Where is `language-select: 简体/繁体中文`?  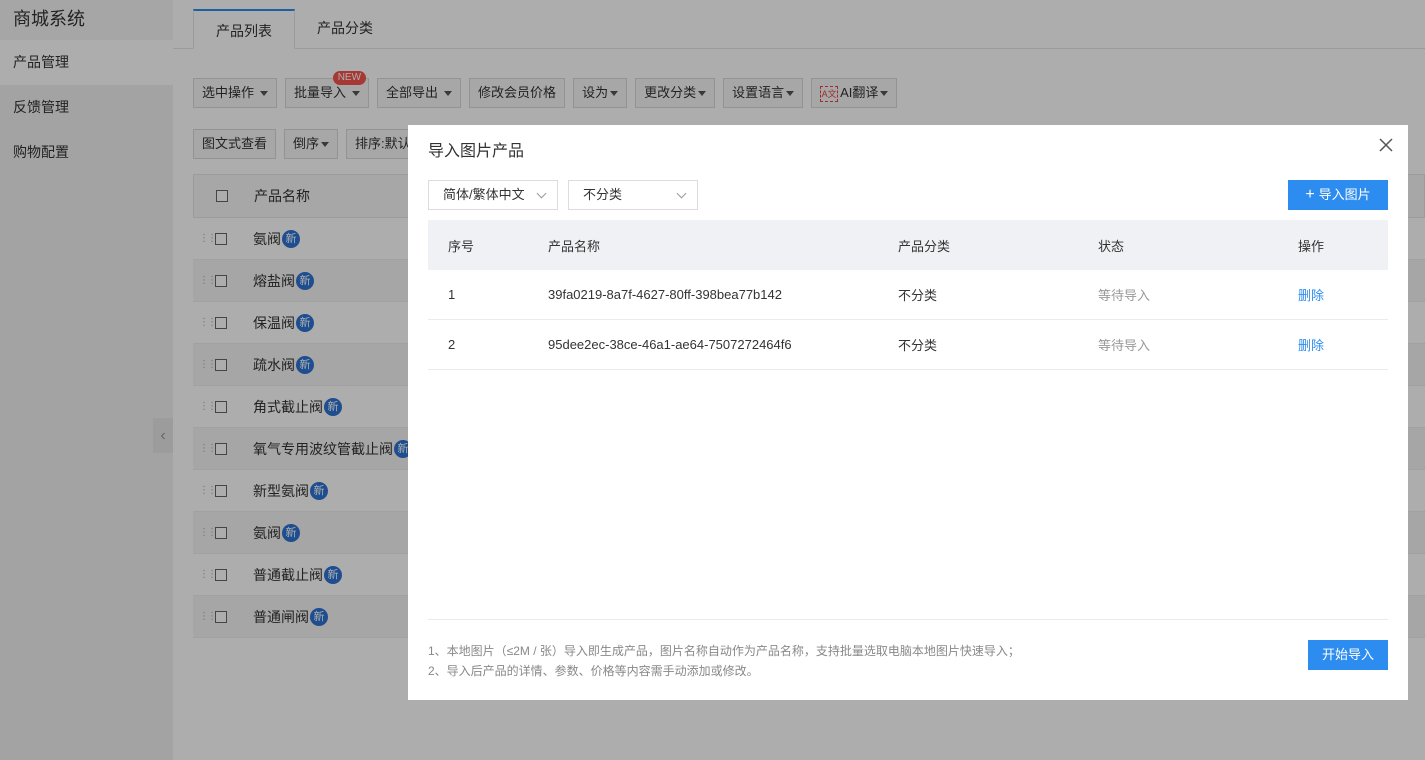 language-select: 简体/繁体中文 is located at coordinates (493, 195).